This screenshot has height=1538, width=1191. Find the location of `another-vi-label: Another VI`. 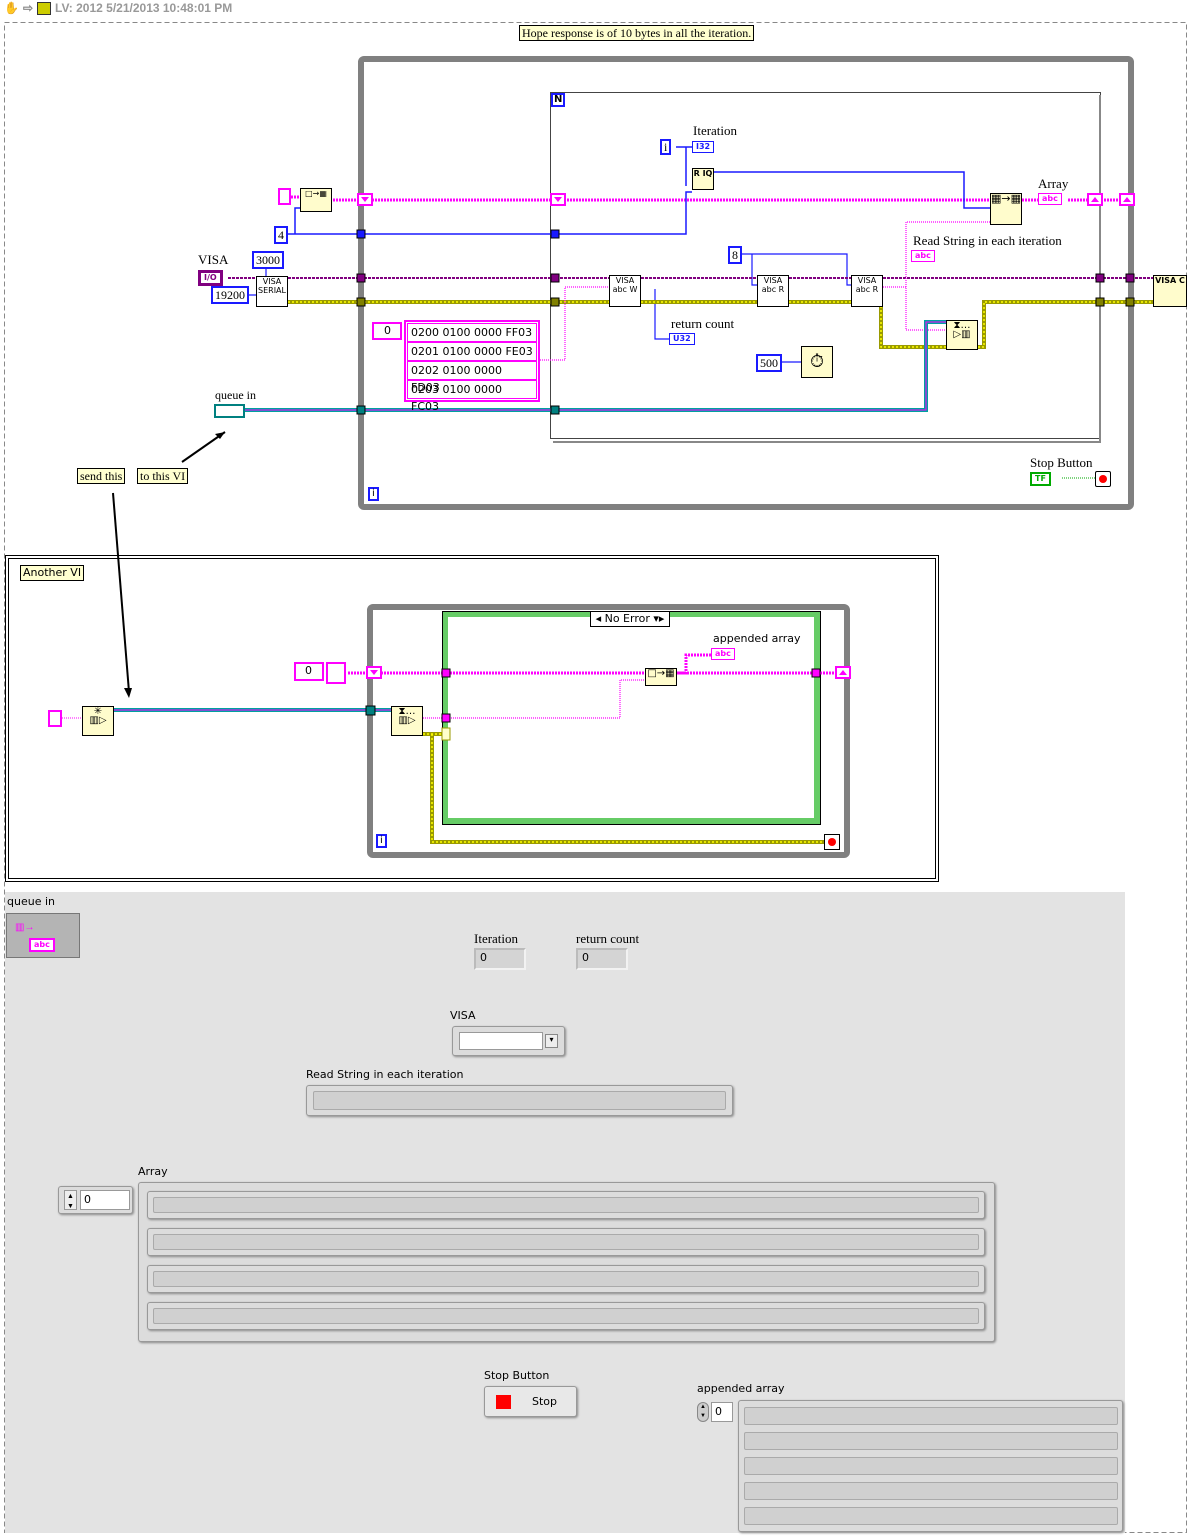

another-vi-label: Another VI is located at coordinates (52, 573).